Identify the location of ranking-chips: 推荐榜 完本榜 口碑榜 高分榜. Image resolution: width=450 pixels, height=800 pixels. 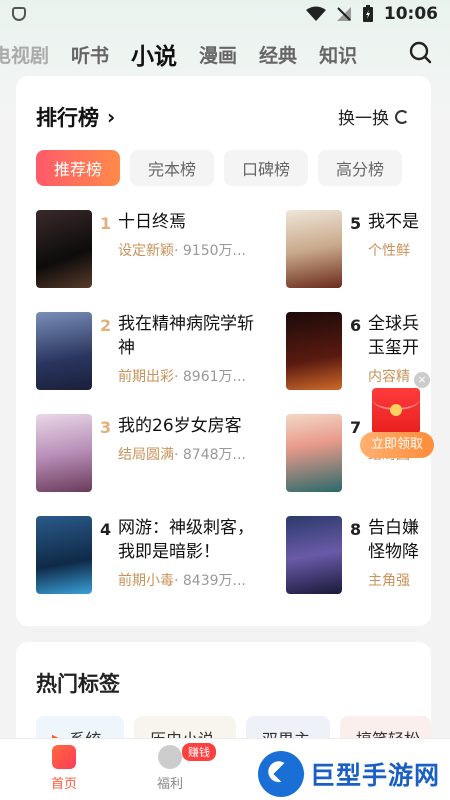
(219, 168).